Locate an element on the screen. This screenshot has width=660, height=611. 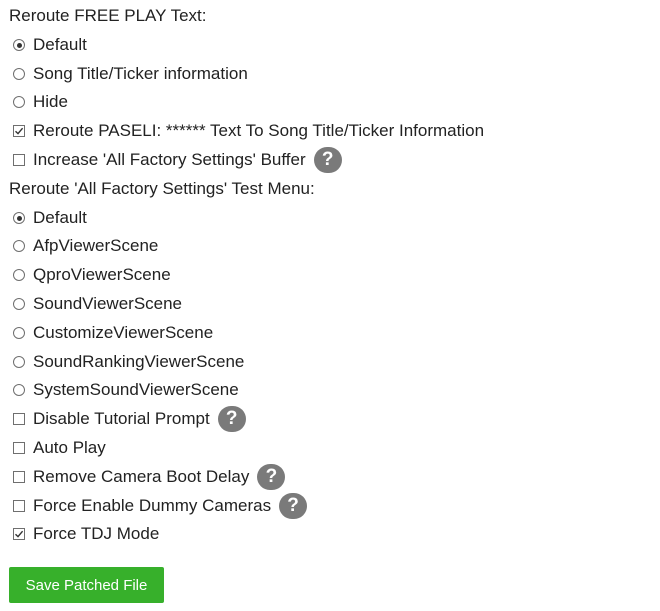
test-menu-option-sound-ranking: SoundRankingViewerScene is located at coordinates (128, 362).